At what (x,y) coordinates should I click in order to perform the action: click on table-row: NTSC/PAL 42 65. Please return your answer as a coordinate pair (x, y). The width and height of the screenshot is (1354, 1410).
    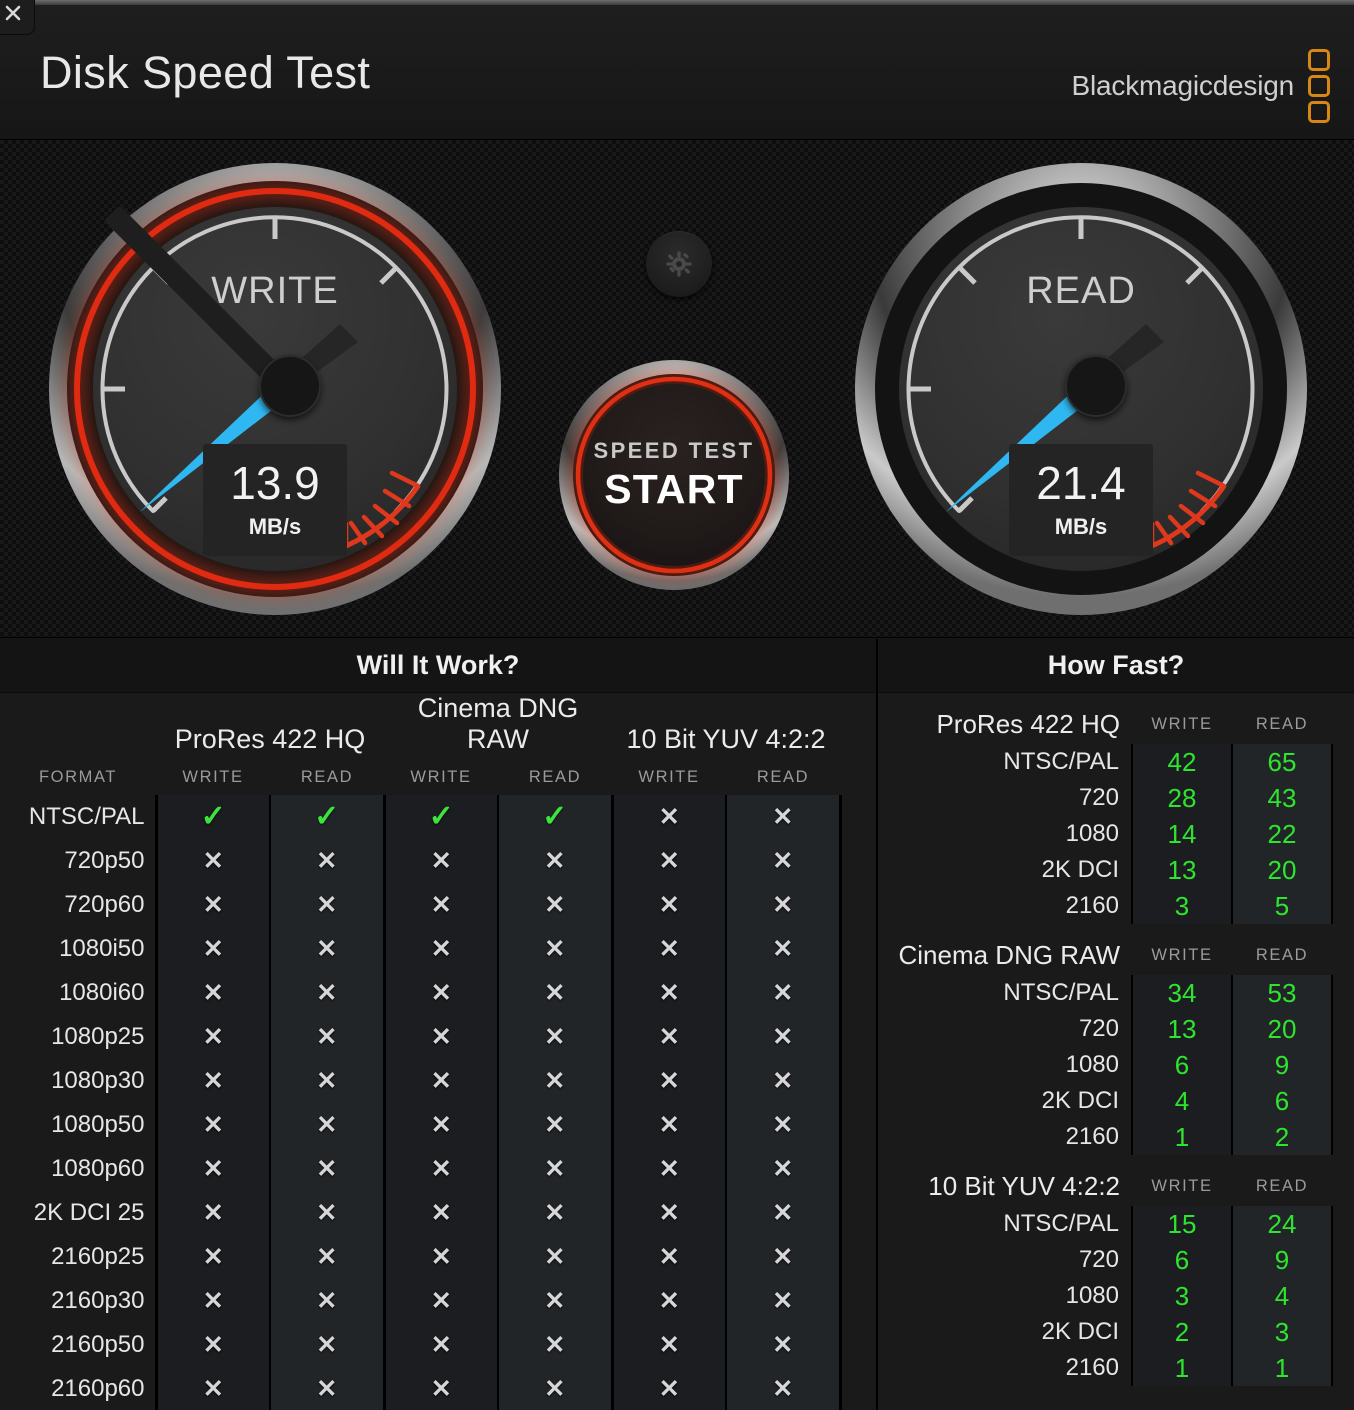
    Looking at the image, I should click on (1116, 762).